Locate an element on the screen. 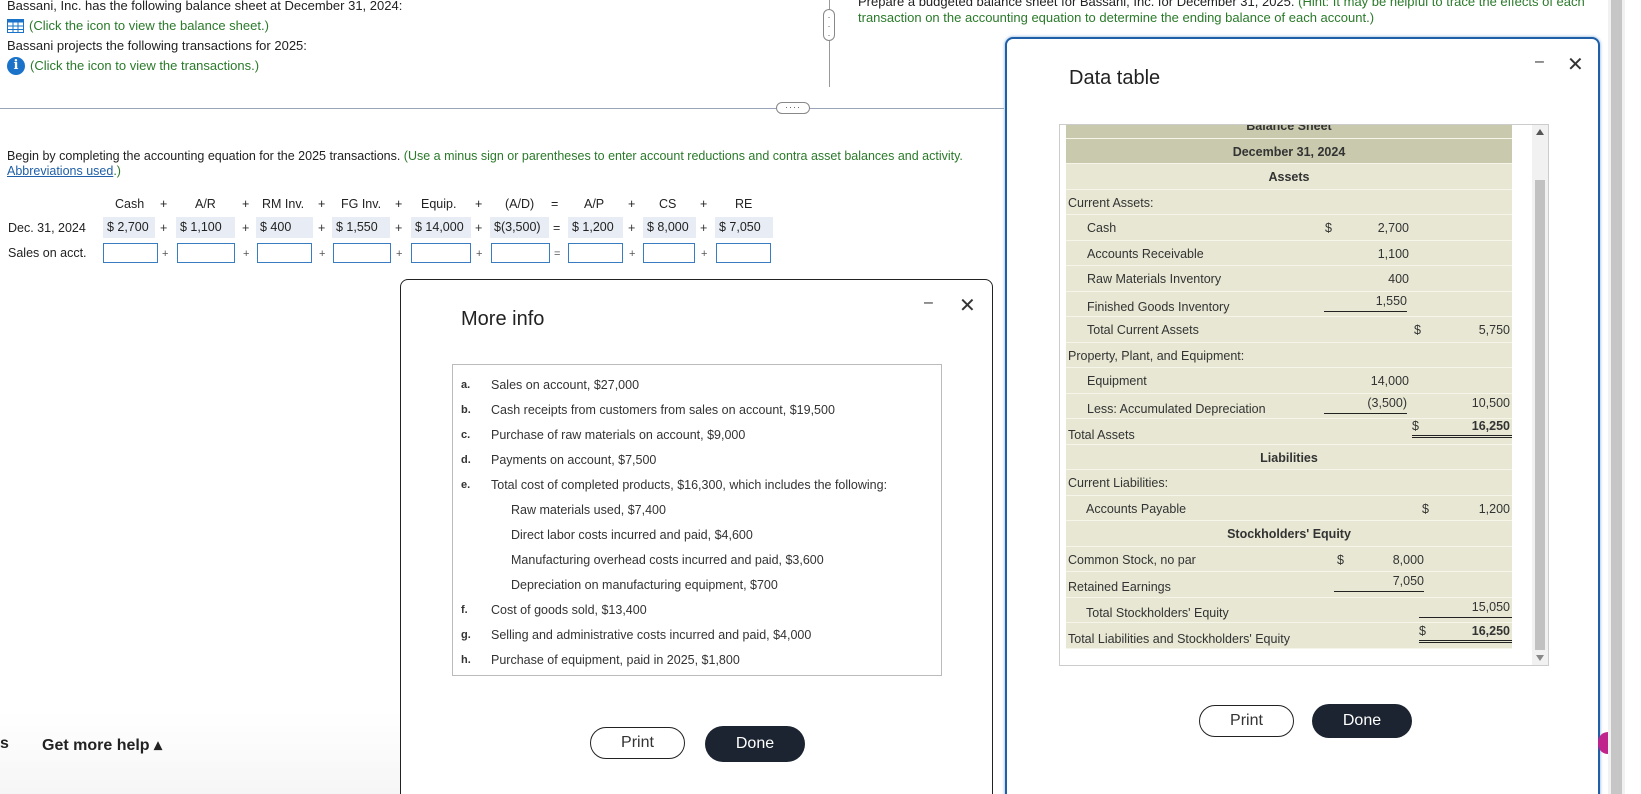 Image resolution: width=1641 pixels, height=794 pixels. table-row: Accounts Receivable 1,100 is located at coordinates (1289, 253).